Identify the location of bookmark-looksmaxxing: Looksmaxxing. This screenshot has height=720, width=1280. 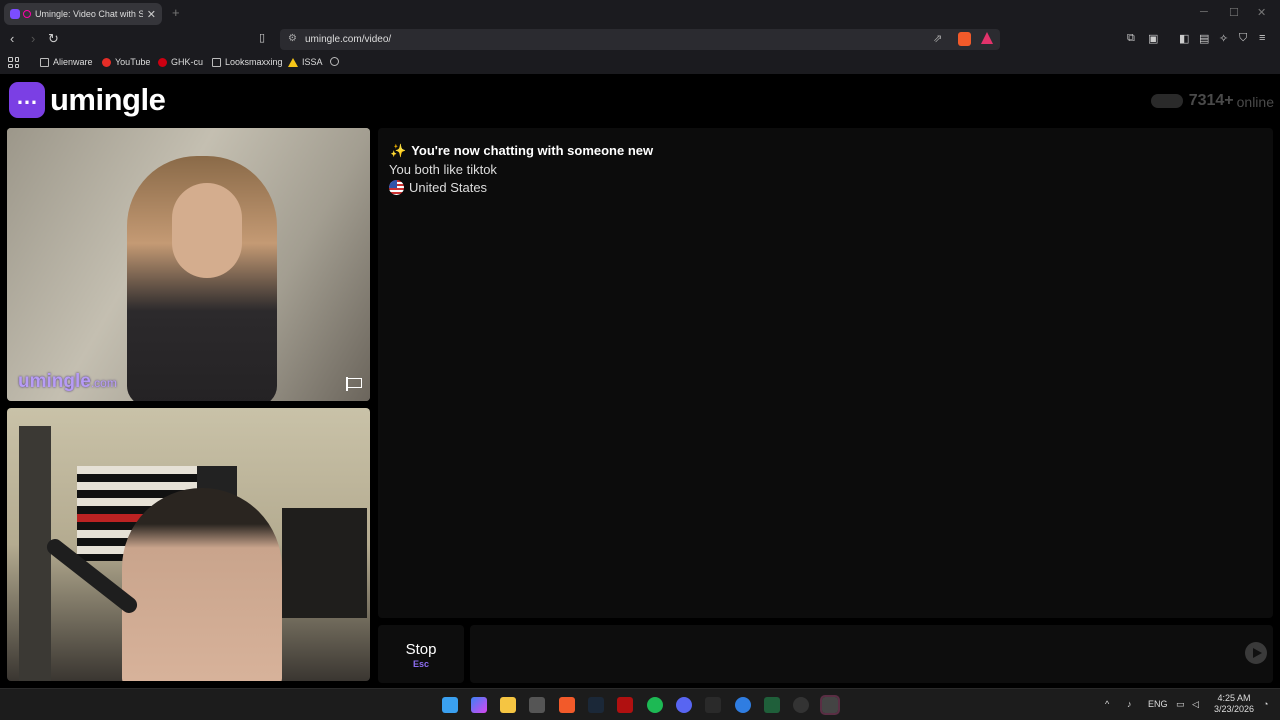
(247, 62).